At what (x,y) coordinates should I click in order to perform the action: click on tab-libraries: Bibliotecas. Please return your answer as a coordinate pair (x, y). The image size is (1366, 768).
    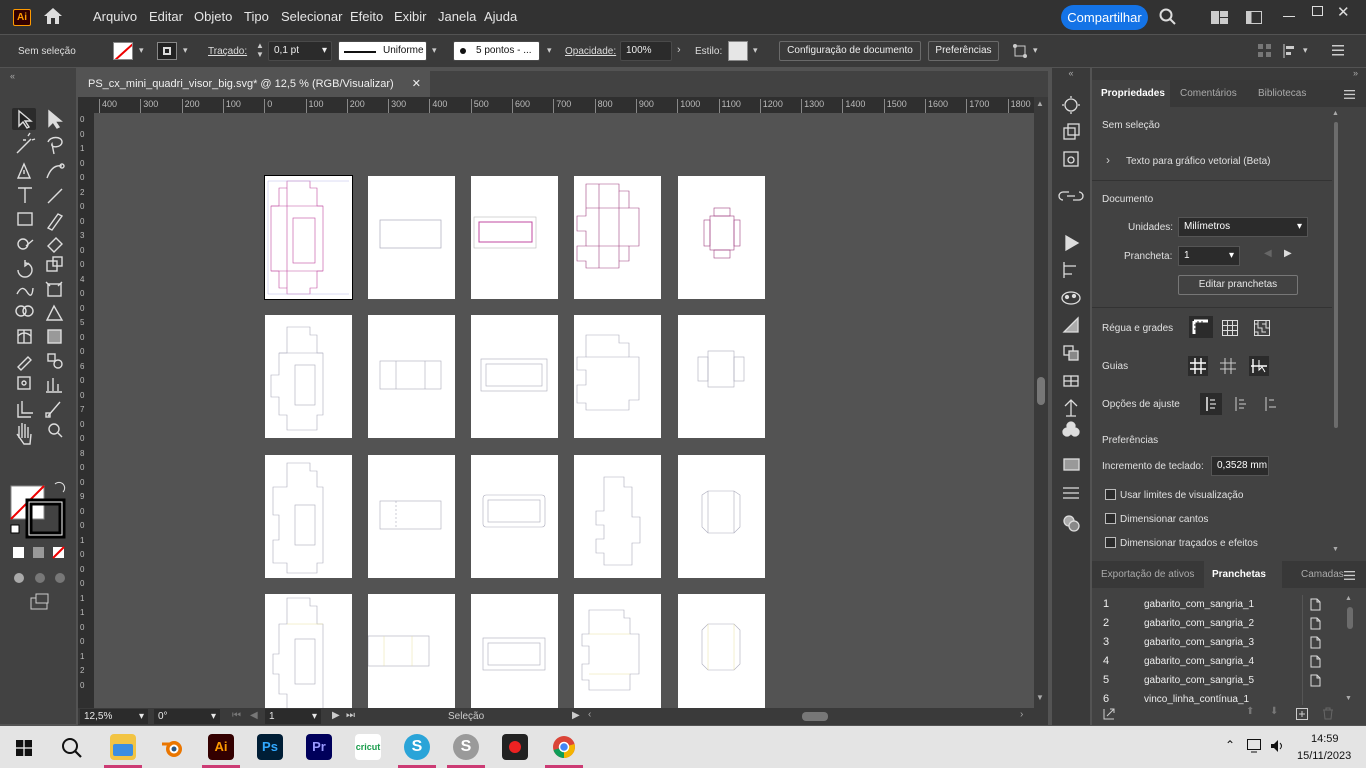
    Looking at the image, I should click on (1282, 93).